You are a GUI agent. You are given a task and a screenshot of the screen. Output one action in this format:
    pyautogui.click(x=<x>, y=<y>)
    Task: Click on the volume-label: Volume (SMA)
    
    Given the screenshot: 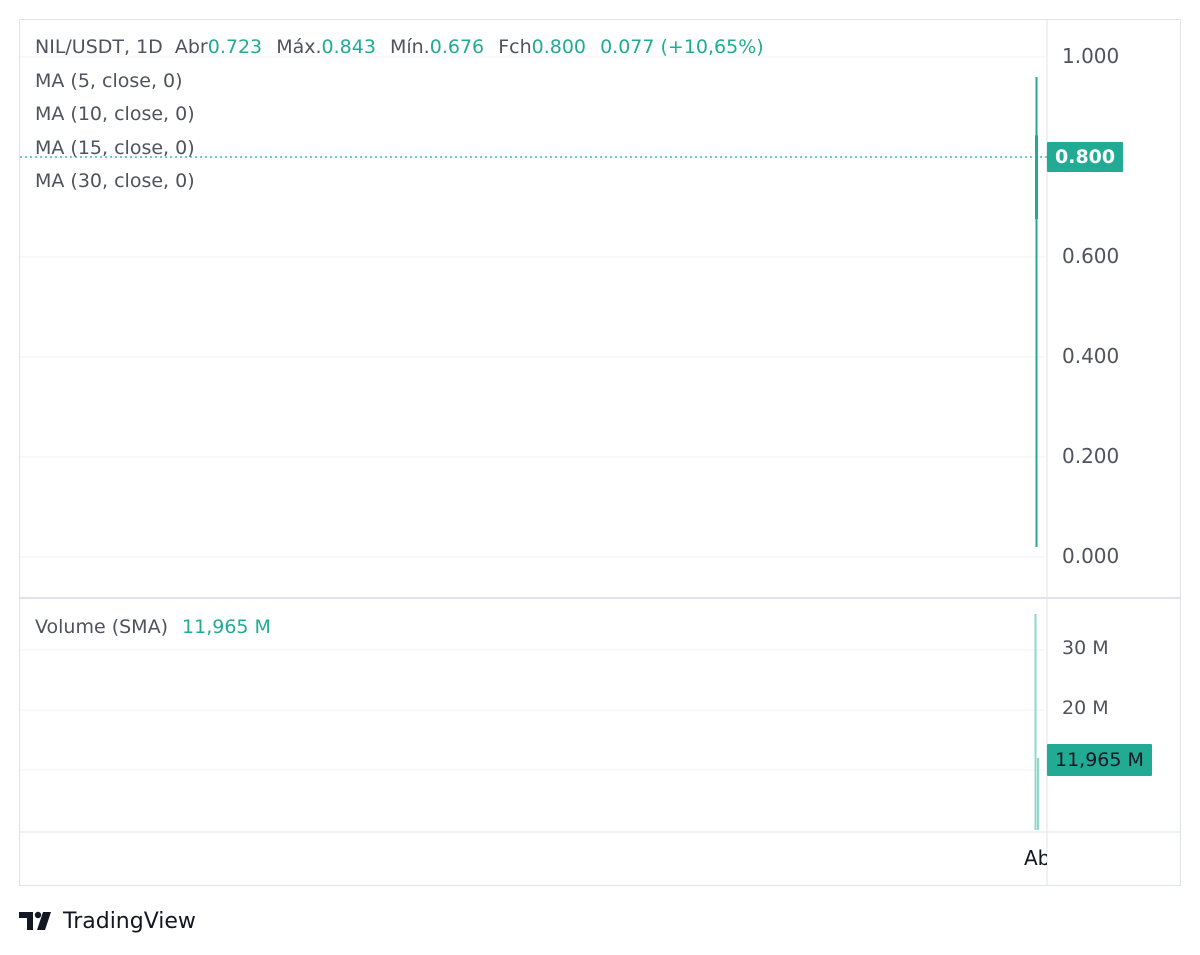 What is the action you would take?
    pyautogui.click(x=101, y=627)
    